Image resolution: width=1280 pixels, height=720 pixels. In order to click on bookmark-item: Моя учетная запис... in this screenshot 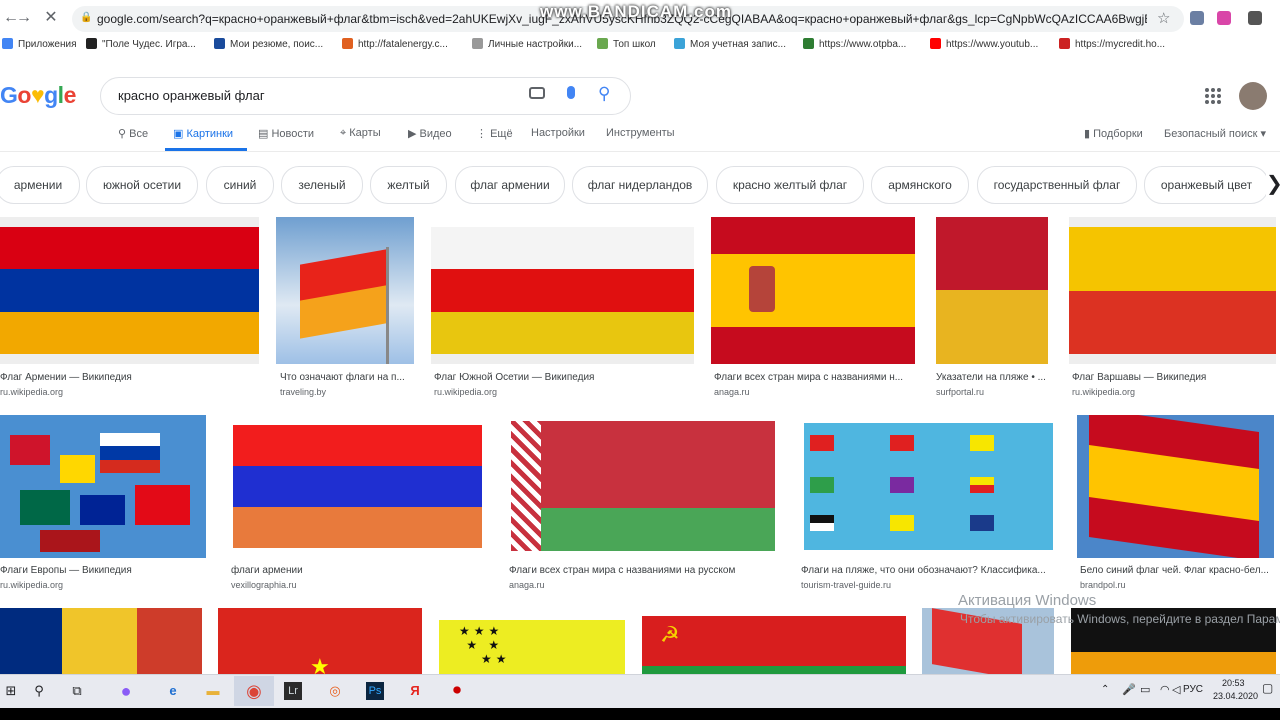, I will do `click(730, 44)`.